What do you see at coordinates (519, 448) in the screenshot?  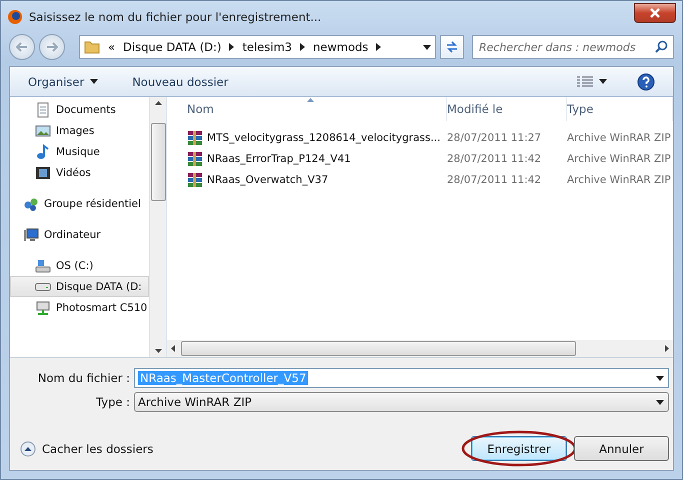 I see `save-button: Enregistrer` at bounding box center [519, 448].